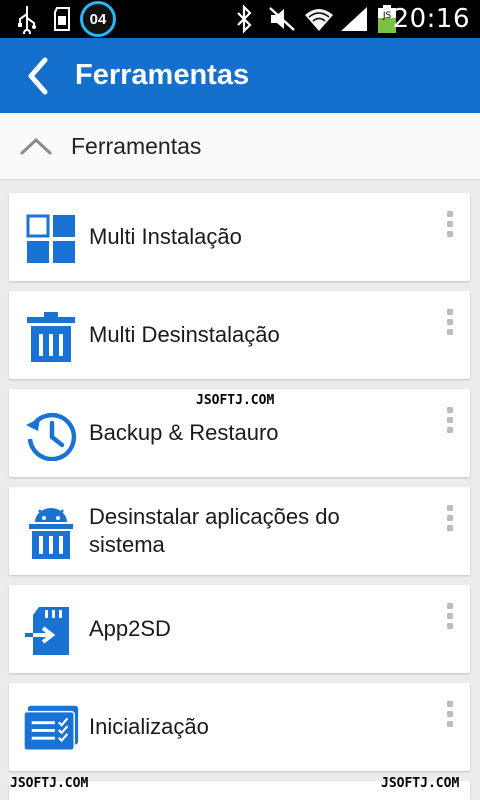  What do you see at coordinates (49, 783) in the screenshot?
I see `watermark-bottom-left: JSOFTJ.COM` at bounding box center [49, 783].